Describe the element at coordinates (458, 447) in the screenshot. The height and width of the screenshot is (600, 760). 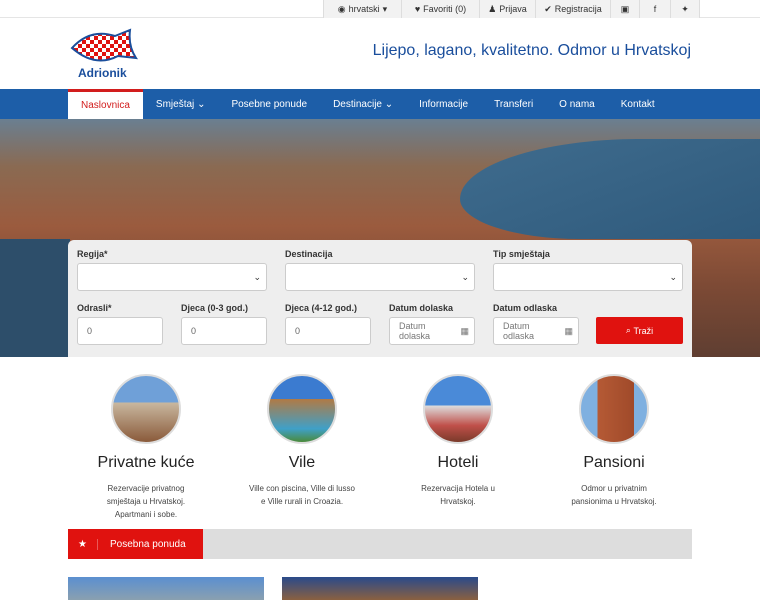
I see `category-hotels: Hoteli Rezervacija Hotela u Hrvatskoj.` at that location.